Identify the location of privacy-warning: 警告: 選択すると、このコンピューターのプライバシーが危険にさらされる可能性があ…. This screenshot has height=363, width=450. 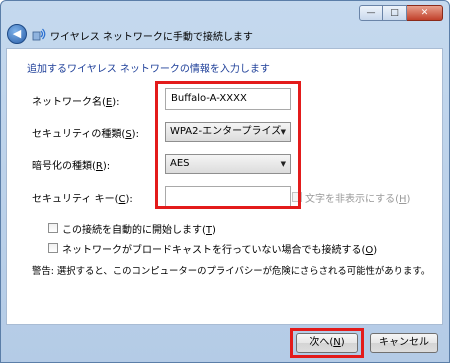
(231, 271).